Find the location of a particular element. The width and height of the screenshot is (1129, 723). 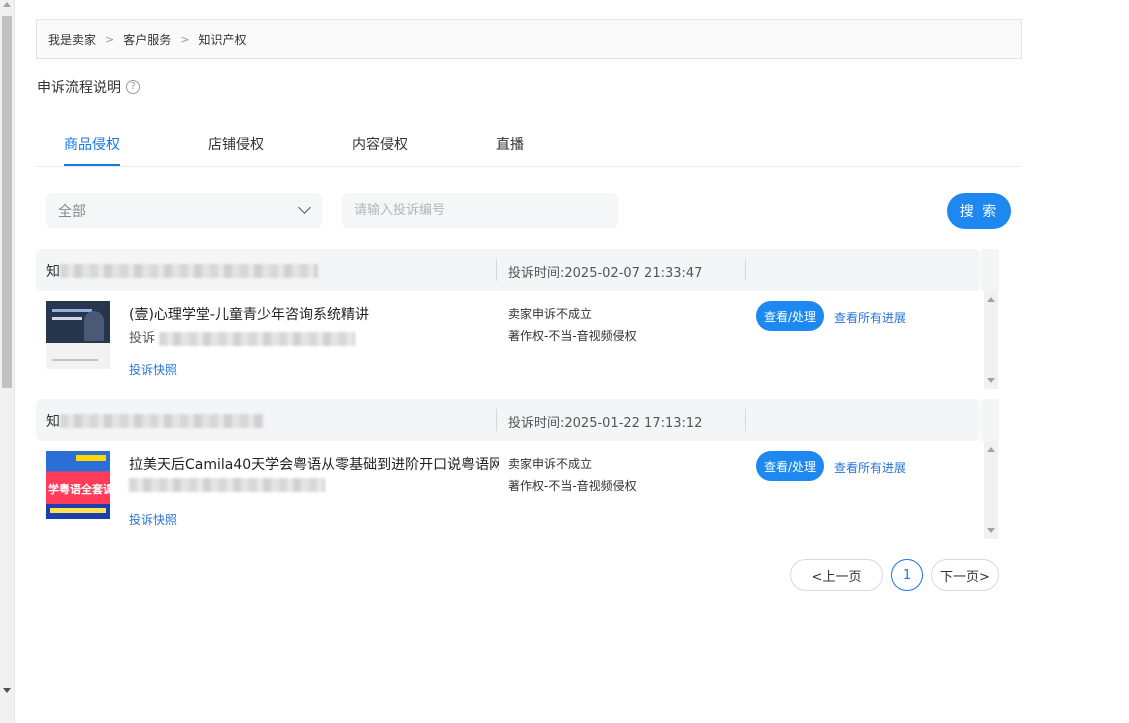

product-title: 拉美天后Camila40天学会粤语从零基础到进阶开口说粤语网课 is located at coordinates (314, 464).